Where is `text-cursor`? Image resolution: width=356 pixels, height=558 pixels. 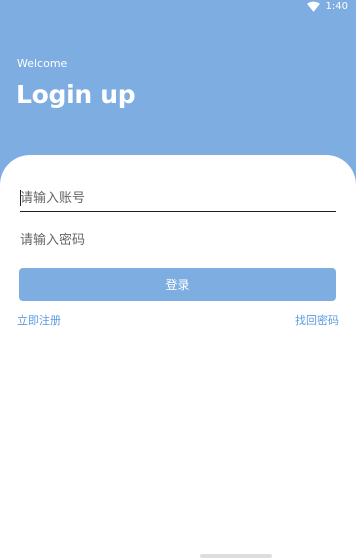 text-cursor is located at coordinates (20, 198).